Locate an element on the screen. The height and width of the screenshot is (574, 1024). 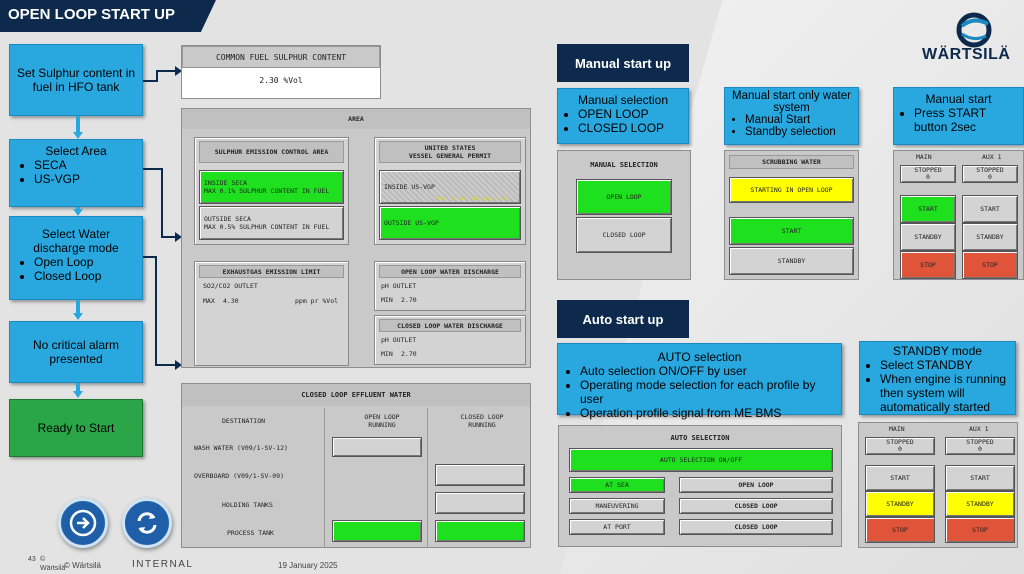
manual-selection-title: MANUAL SELECTION is located at coordinates (624, 165).